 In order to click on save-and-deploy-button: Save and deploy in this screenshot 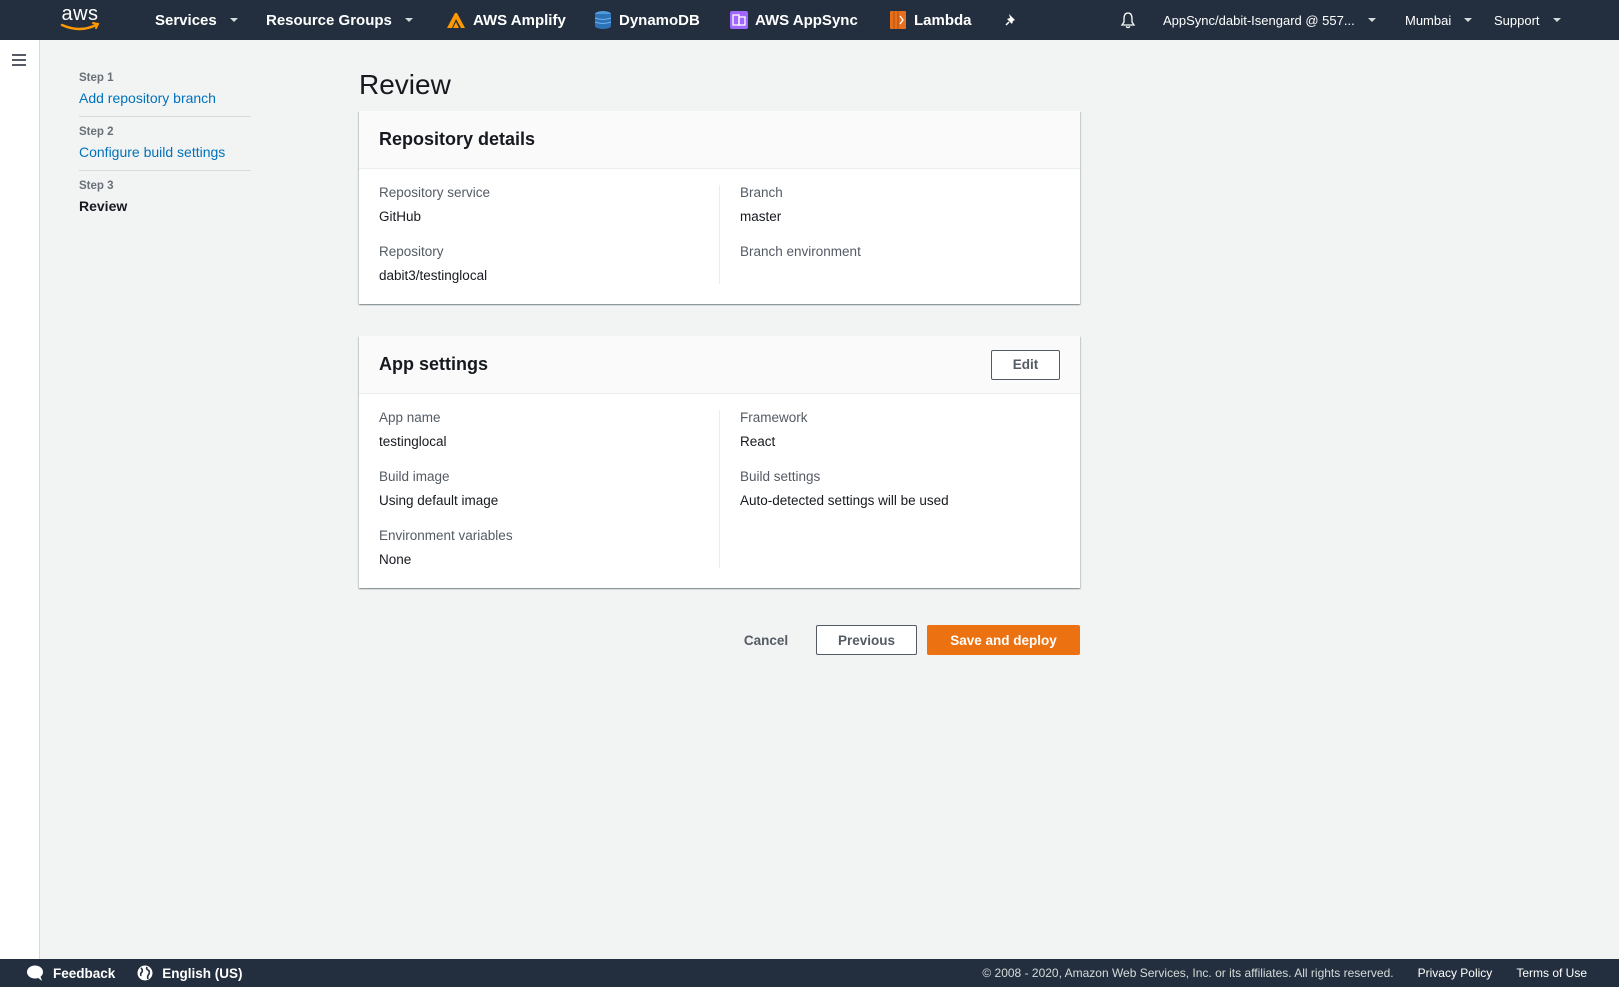, I will do `click(1003, 640)`.